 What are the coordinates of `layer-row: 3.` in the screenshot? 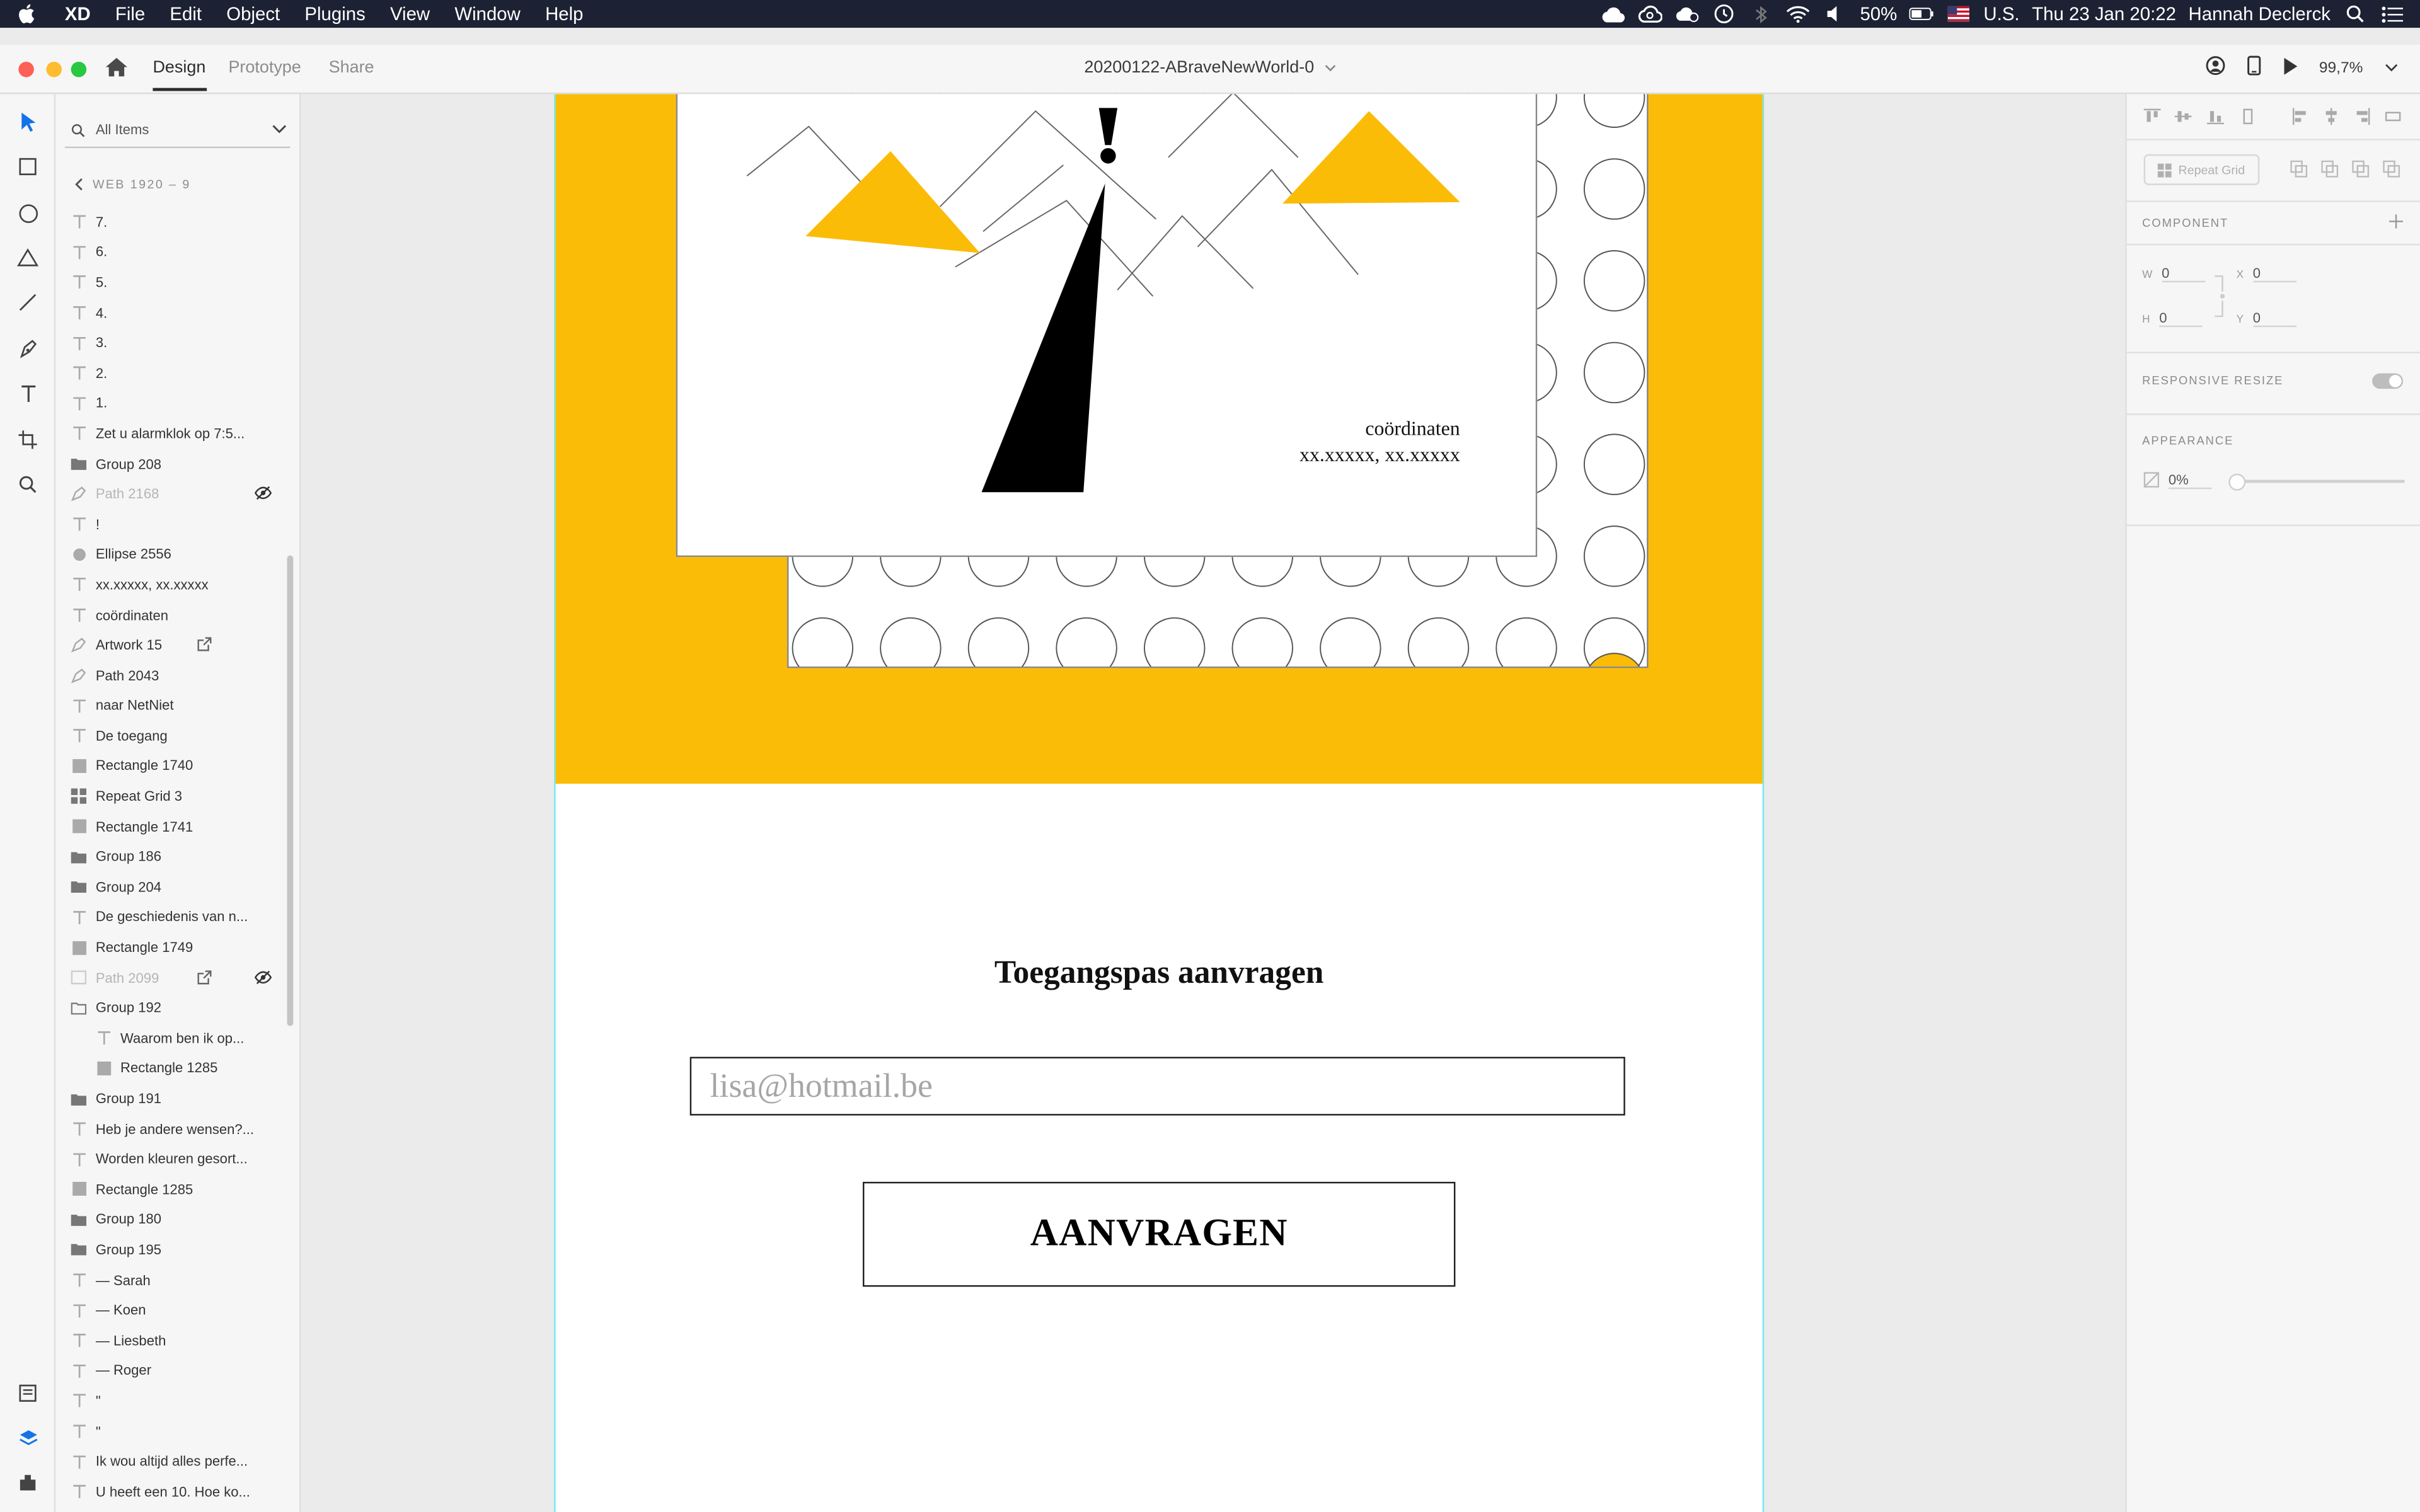 It's located at (171, 343).